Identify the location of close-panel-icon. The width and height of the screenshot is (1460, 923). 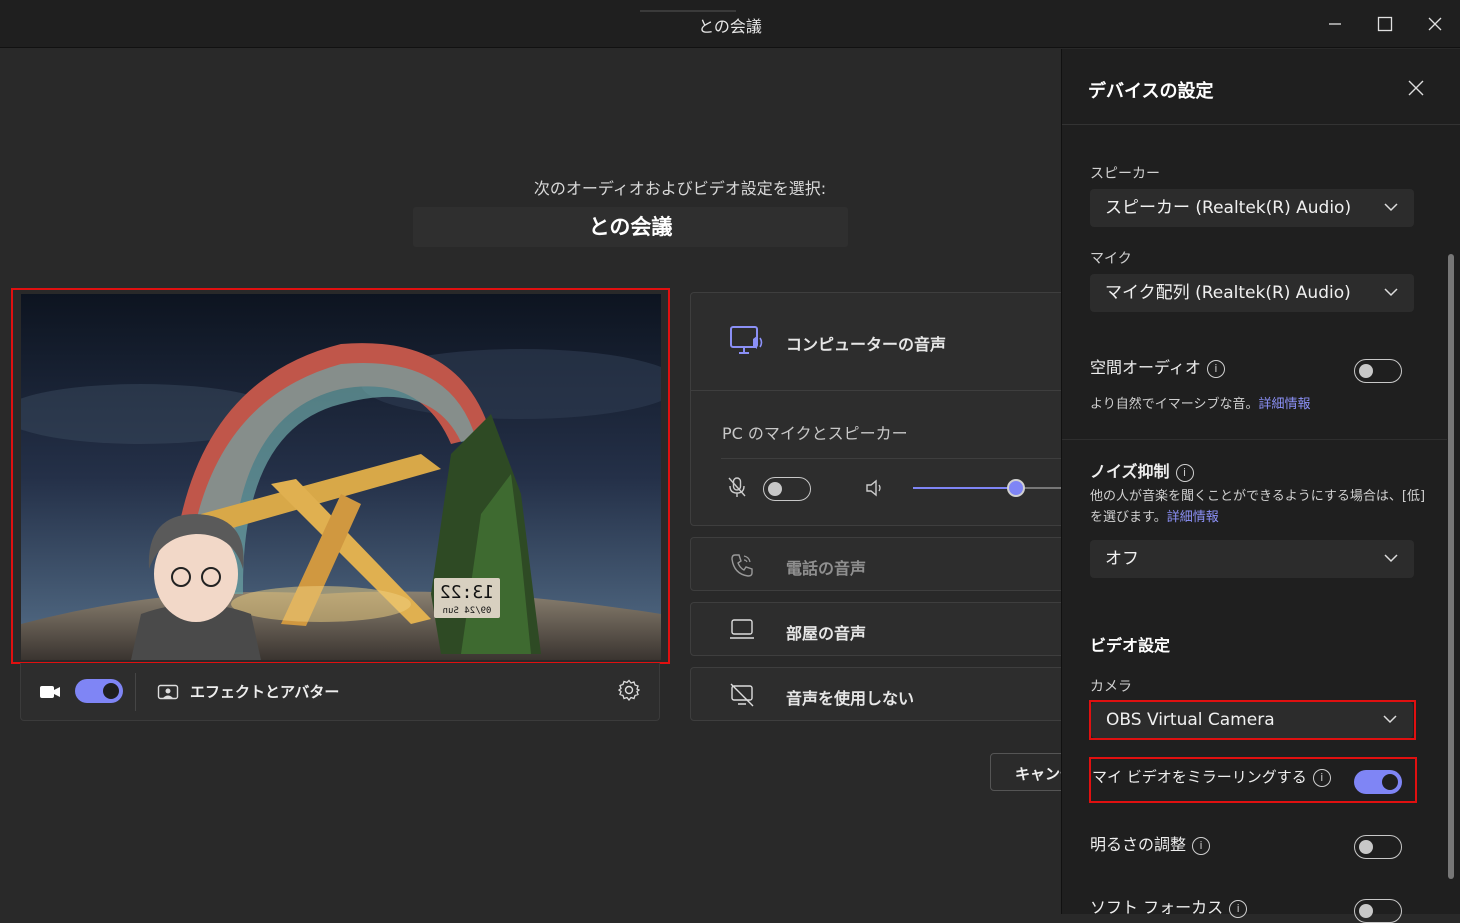
(1416, 88).